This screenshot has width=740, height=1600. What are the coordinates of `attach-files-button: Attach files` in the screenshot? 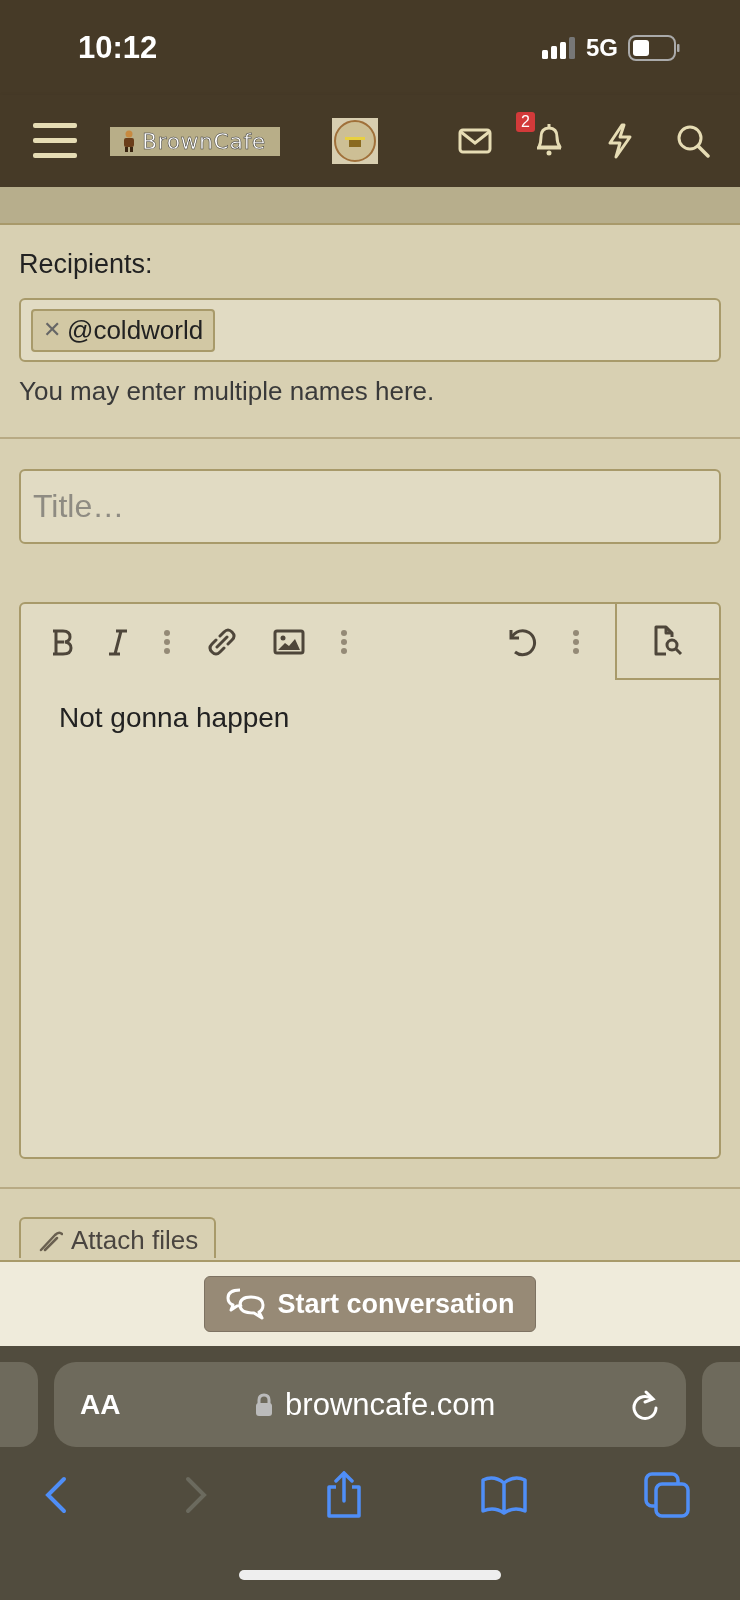 It's located at (118, 1237).